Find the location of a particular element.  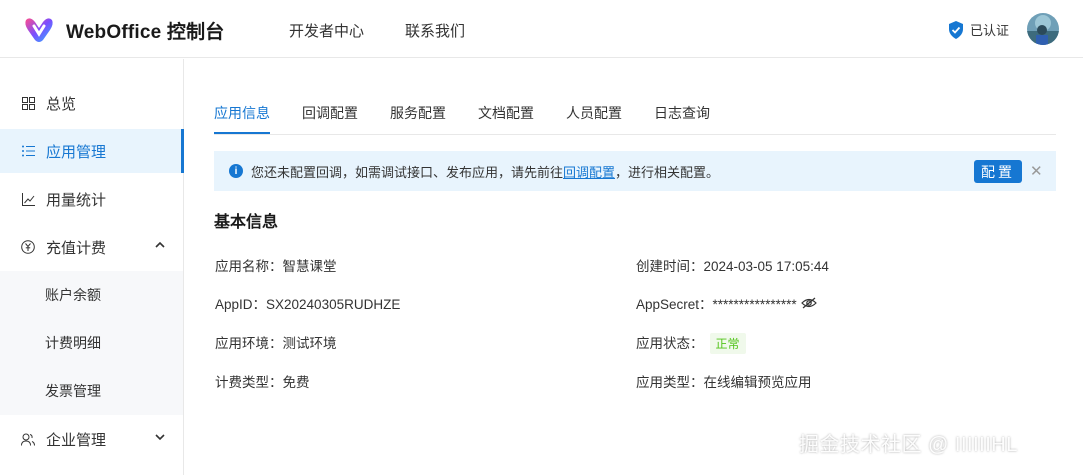

sidebar-item-label: 应用管理 is located at coordinates (76, 152).